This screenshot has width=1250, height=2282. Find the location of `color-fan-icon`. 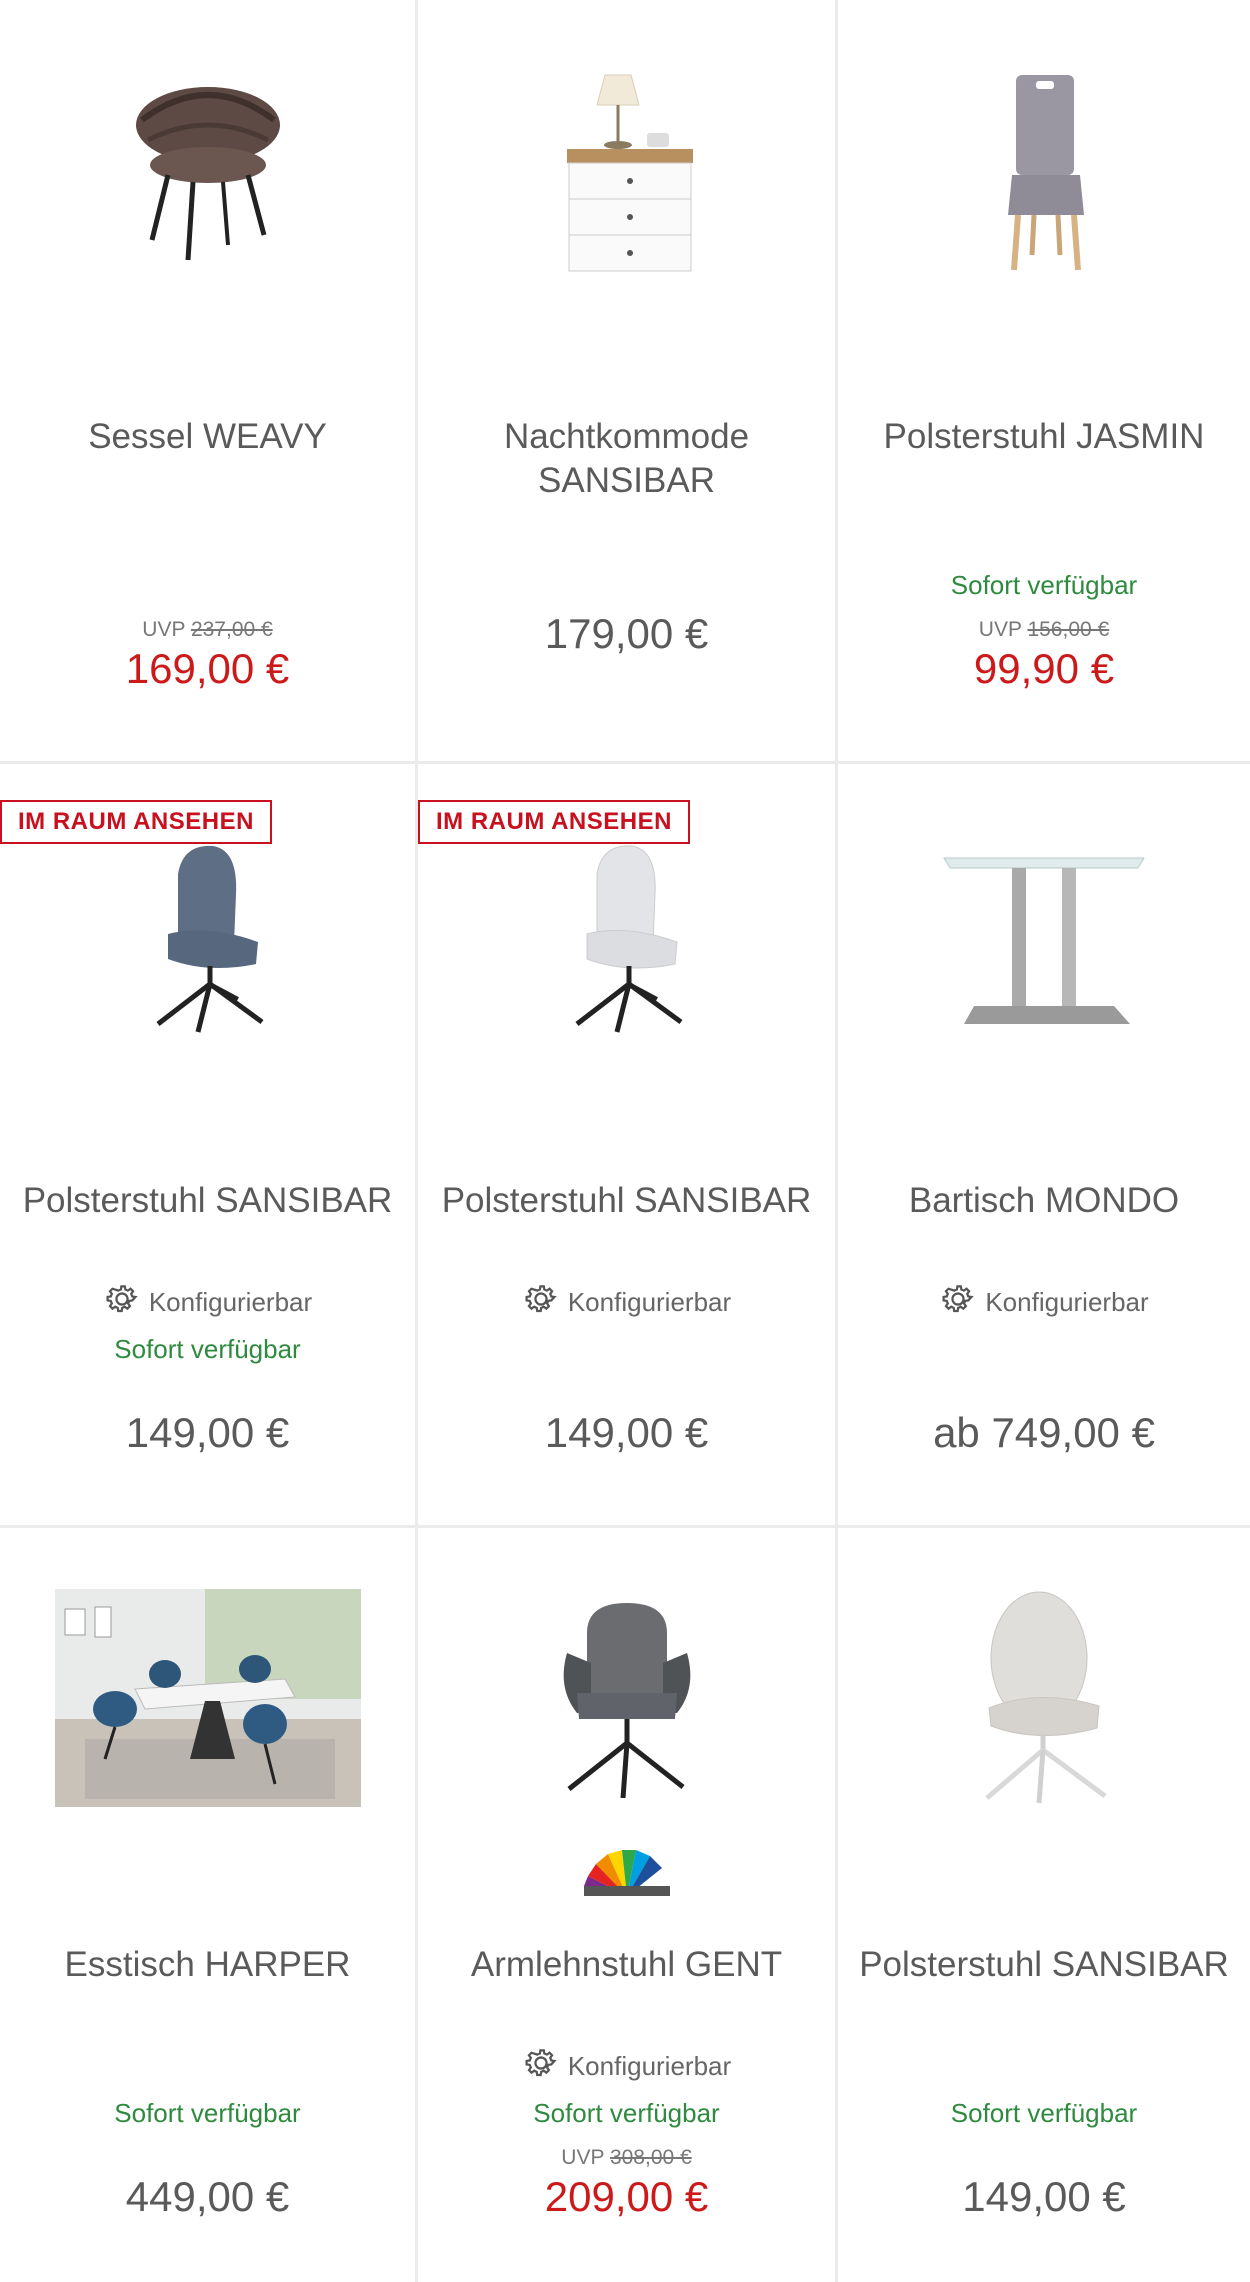

color-fan-icon is located at coordinates (626, 1873).